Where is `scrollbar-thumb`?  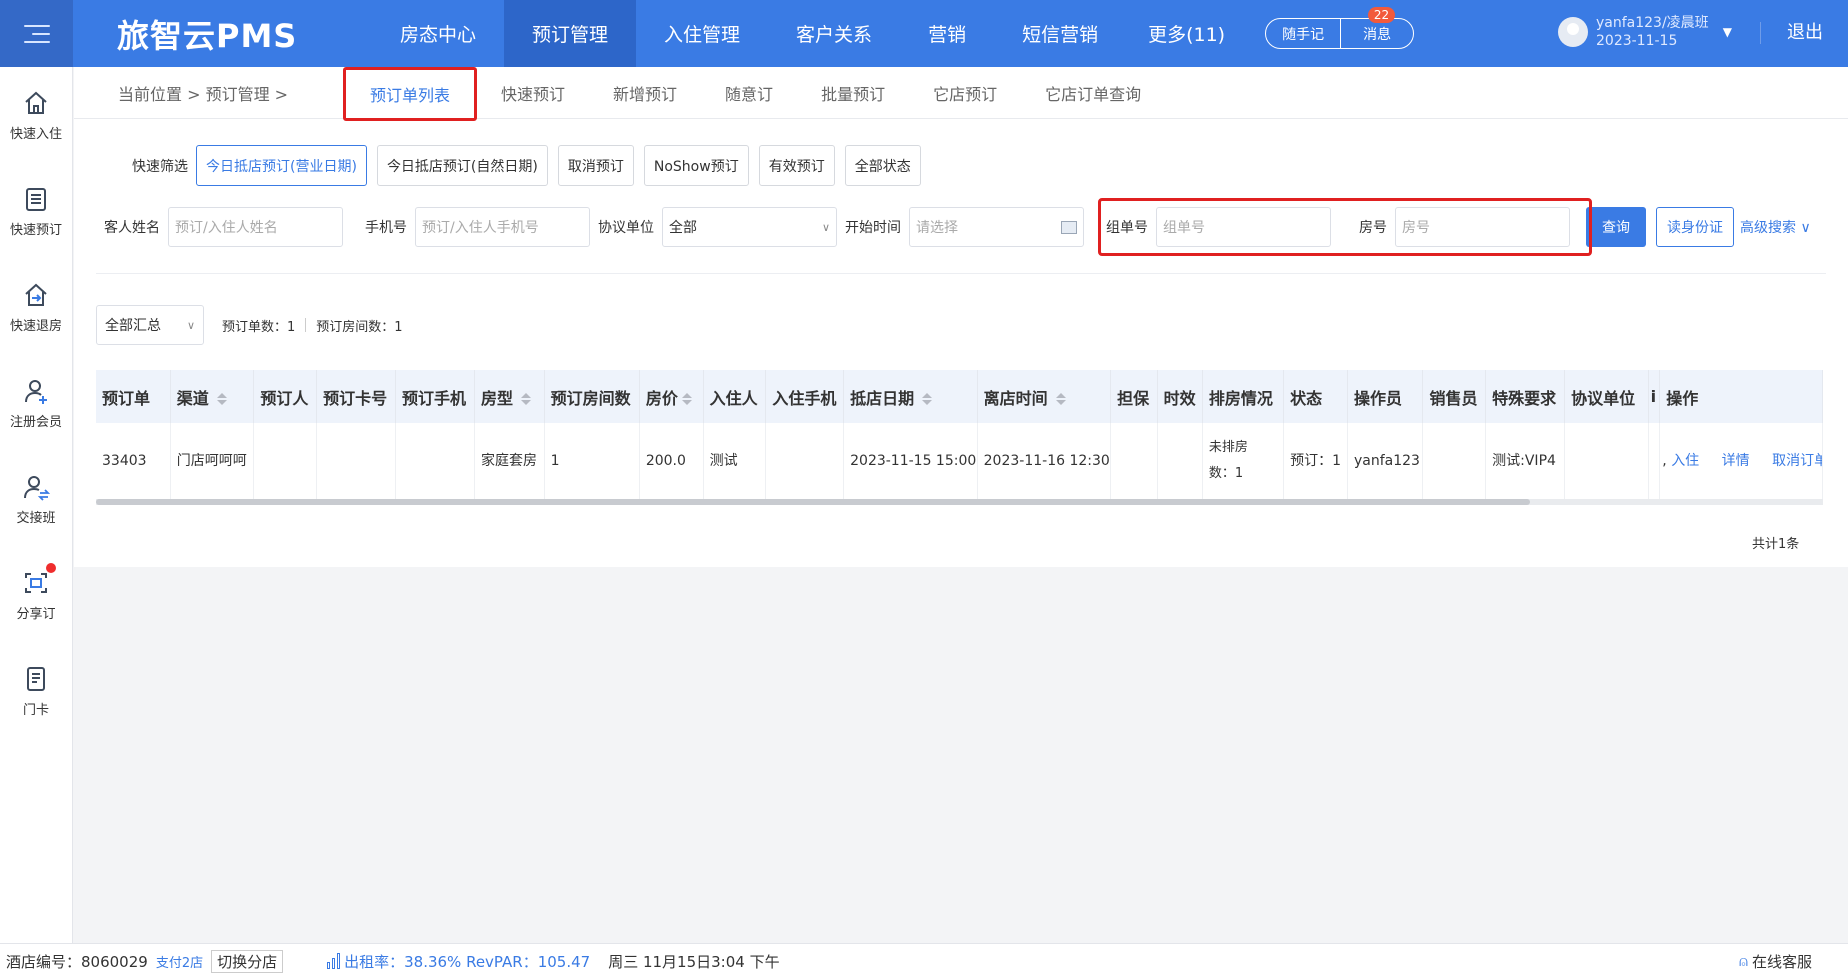
scrollbar-thumb is located at coordinates (813, 502).